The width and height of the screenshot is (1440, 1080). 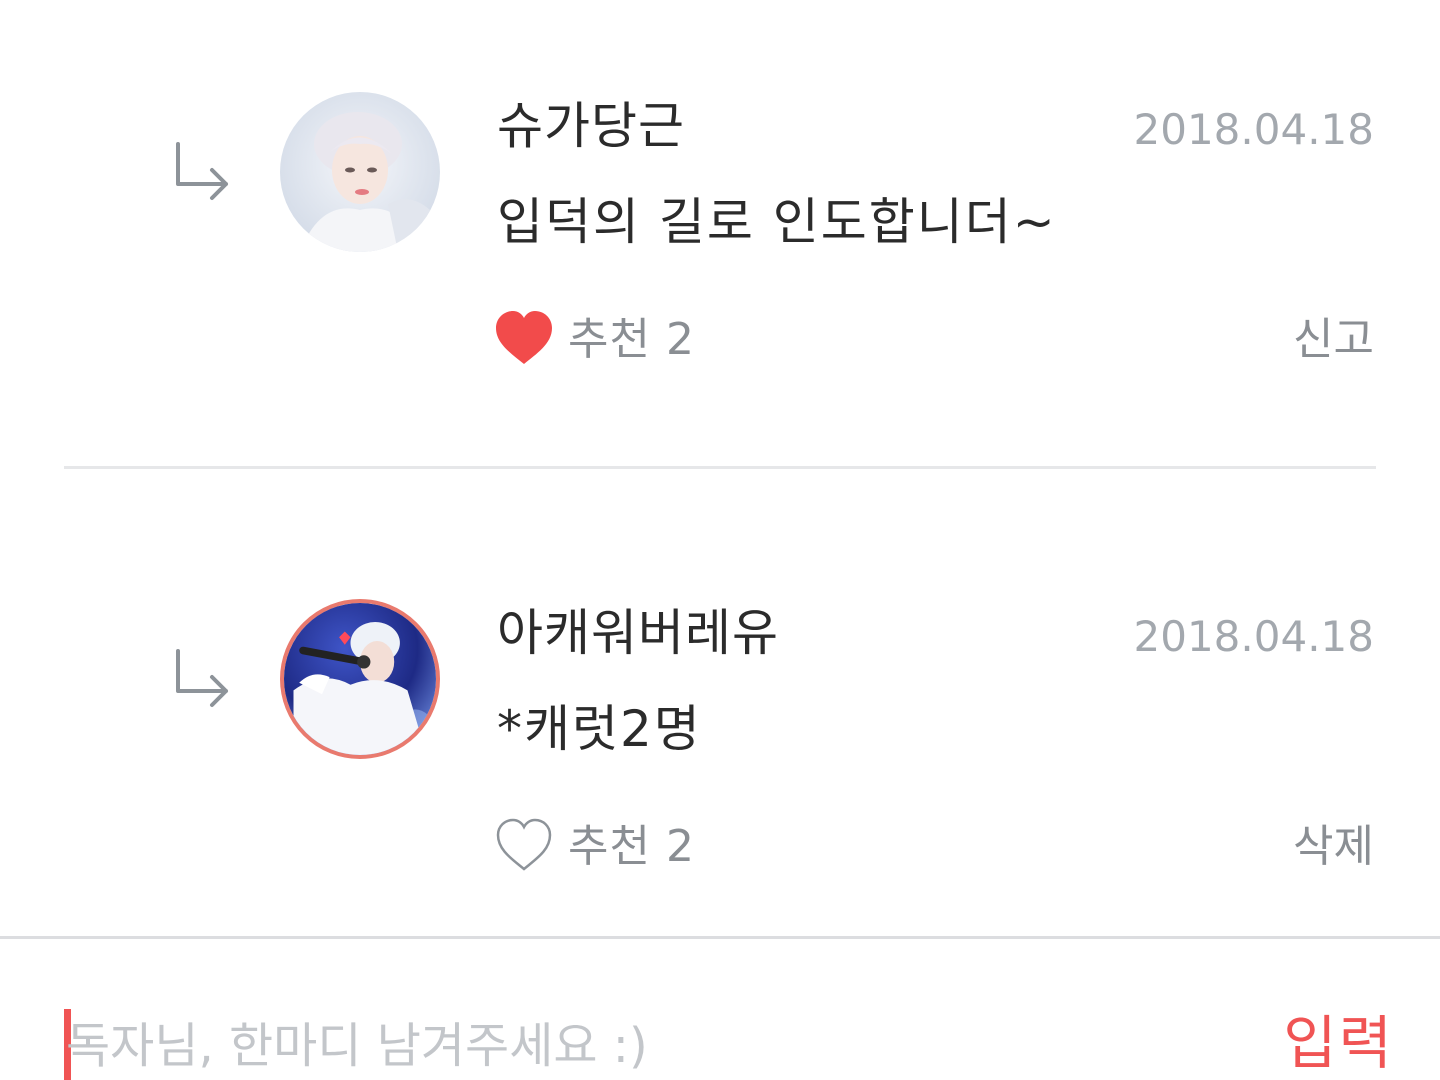 I want to click on comment-input, so click(x=646, y=1045).